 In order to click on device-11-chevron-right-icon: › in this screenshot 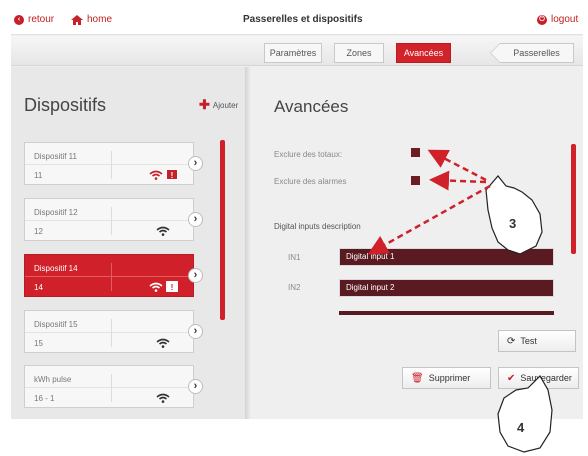, I will do `click(195, 163)`.